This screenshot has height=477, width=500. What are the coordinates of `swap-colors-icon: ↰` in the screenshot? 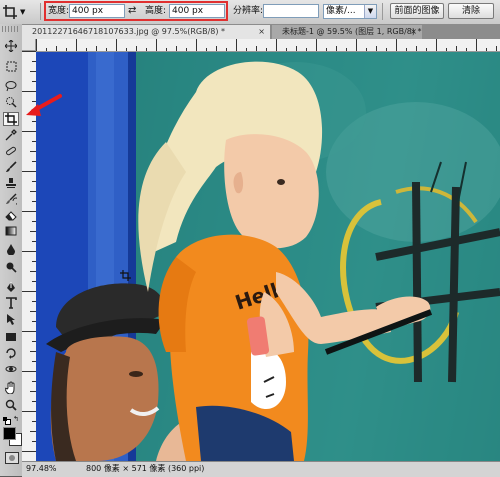 It's located at (16, 419).